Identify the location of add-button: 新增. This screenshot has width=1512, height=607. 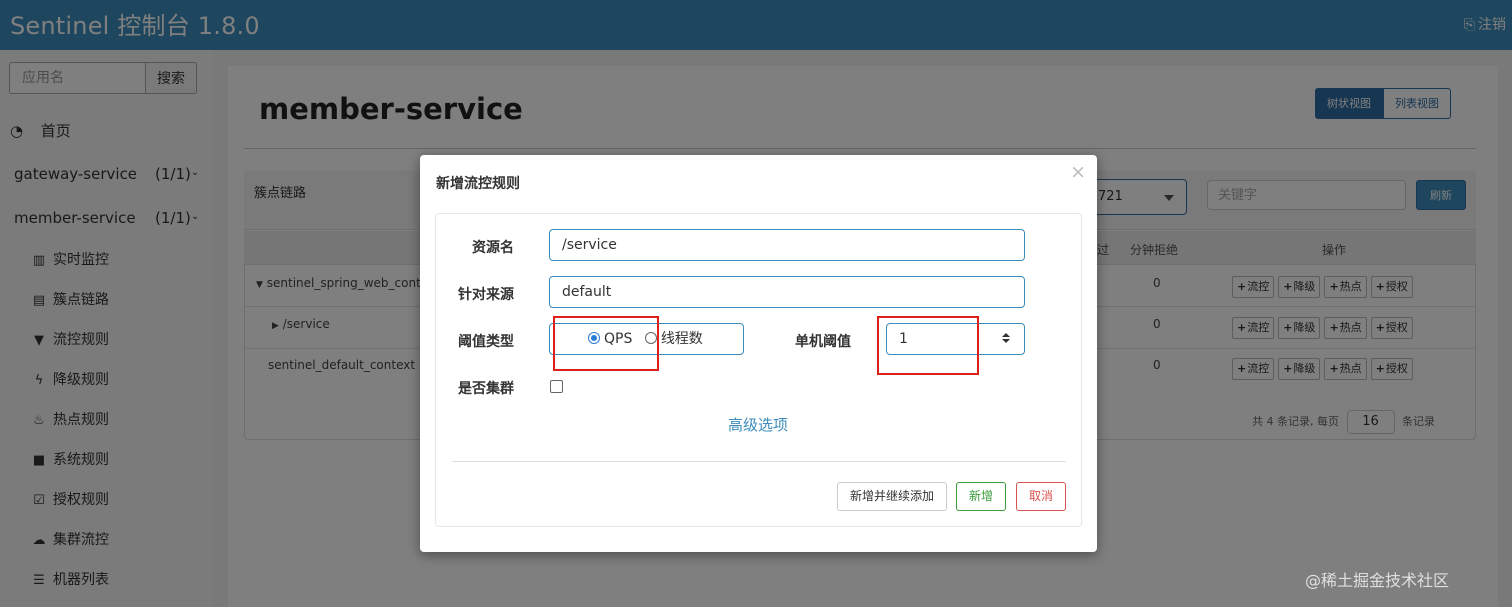
(981, 496).